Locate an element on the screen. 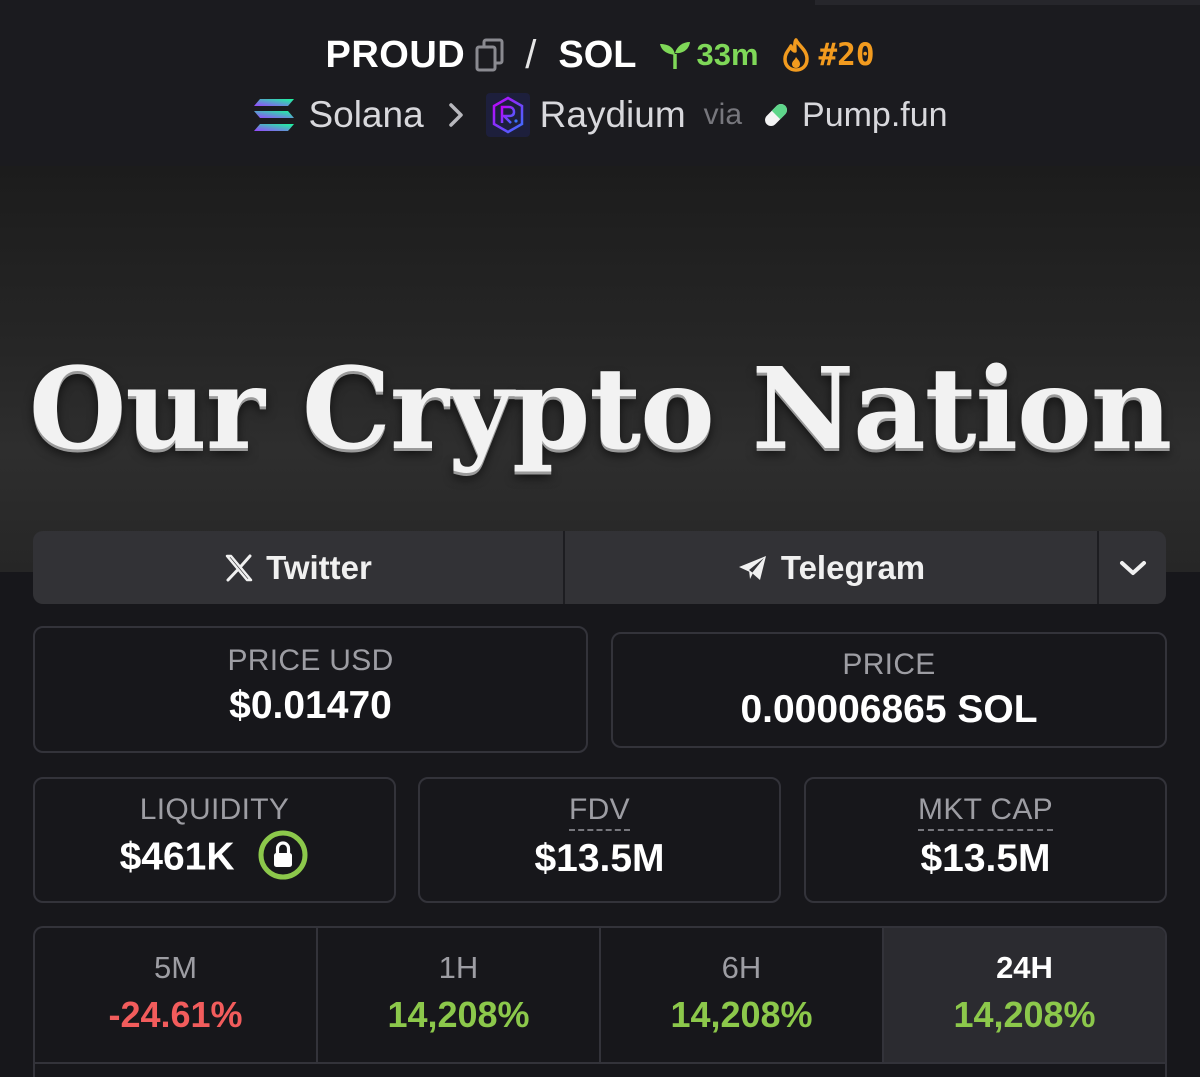 The image size is (1200, 1077). chain-name: Solana is located at coordinates (366, 114).